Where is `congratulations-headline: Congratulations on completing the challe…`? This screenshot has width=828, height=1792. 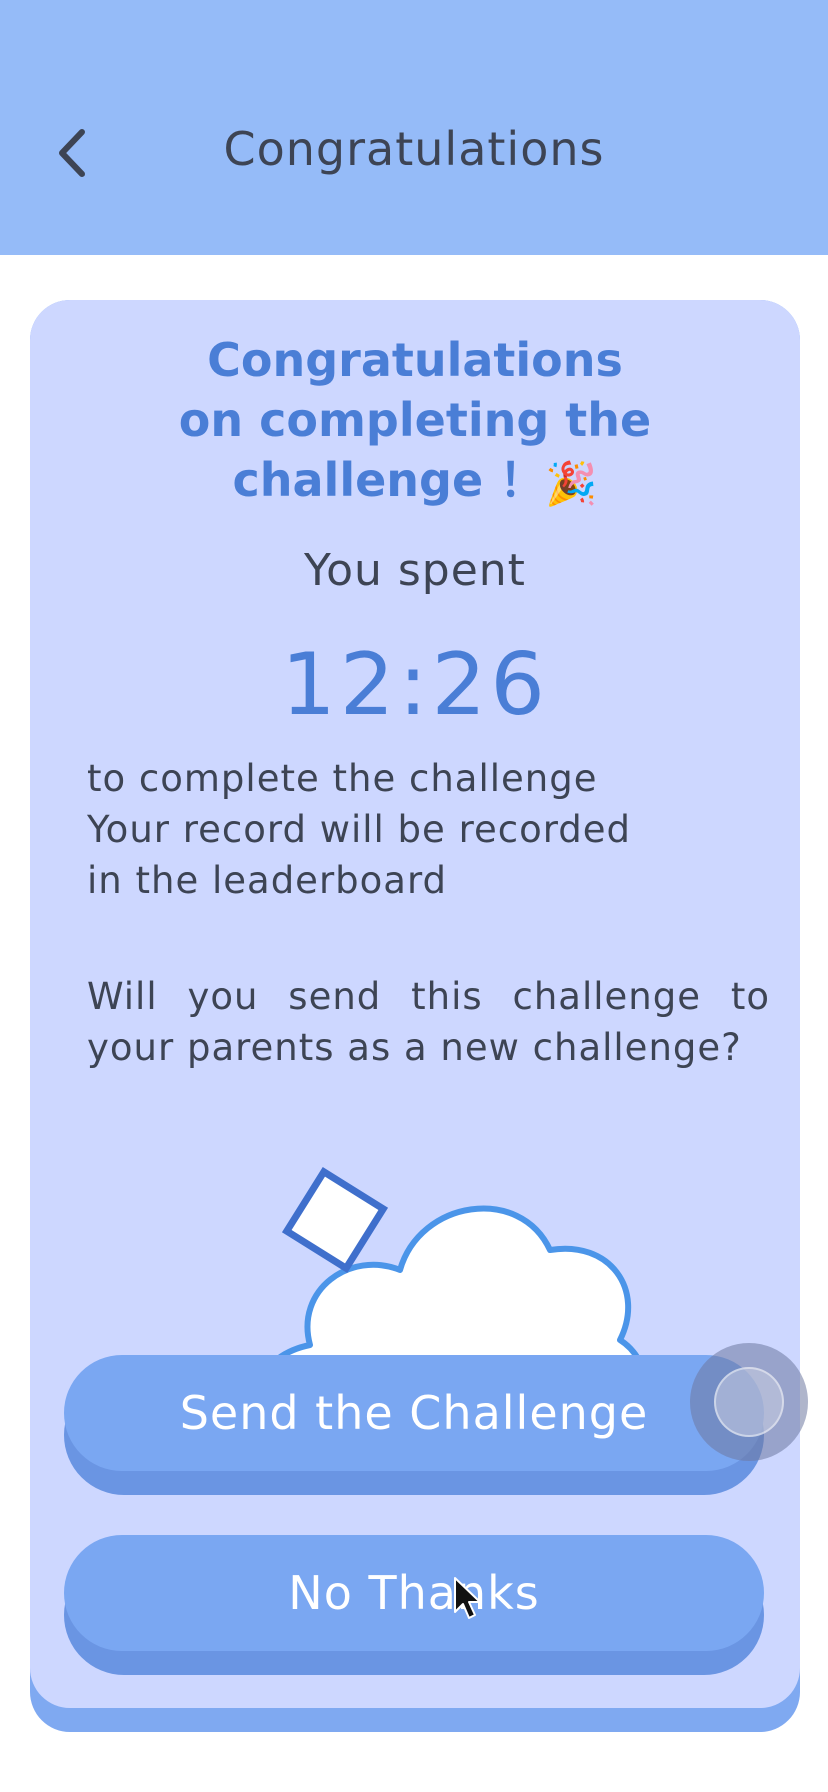 congratulations-headline: Congratulations on completing the challe… is located at coordinates (415, 422).